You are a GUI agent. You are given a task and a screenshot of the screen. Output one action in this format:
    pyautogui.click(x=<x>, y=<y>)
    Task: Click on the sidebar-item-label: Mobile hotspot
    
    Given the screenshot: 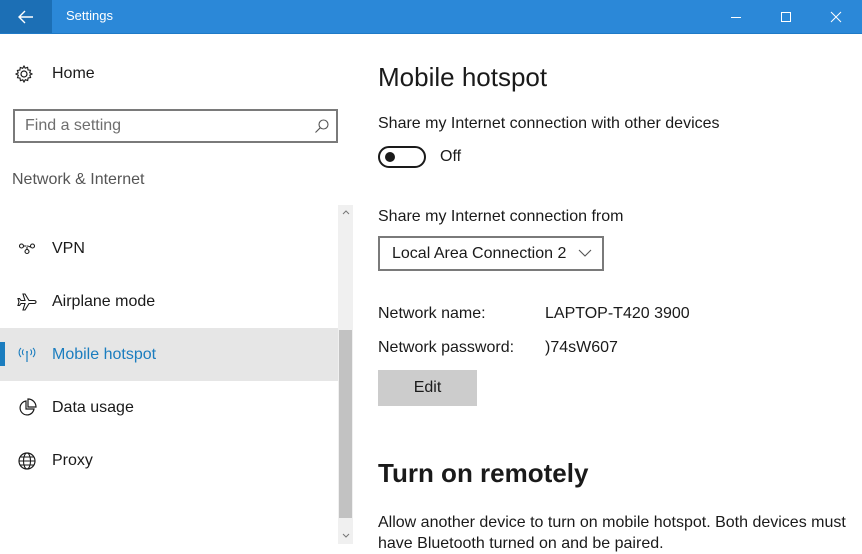 What is the action you would take?
    pyautogui.click(x=104, y=354)
    